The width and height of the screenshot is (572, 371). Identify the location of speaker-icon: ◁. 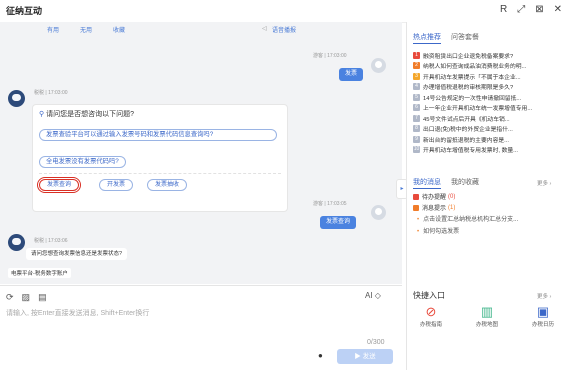
(264, 28).